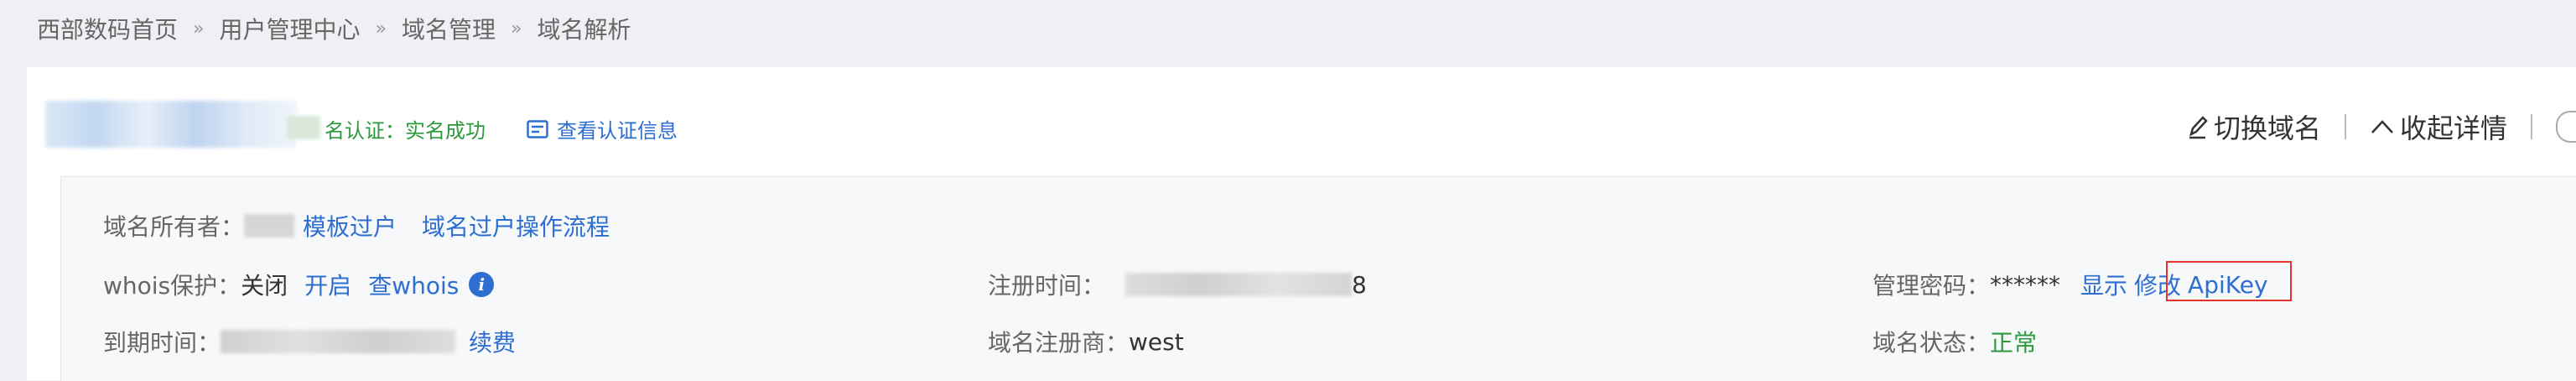 The height and width of the screenshot is (381, 2576). Describe the element at coordinates (269, 225) in the screenshot. I see `owner-redacted` at that location.